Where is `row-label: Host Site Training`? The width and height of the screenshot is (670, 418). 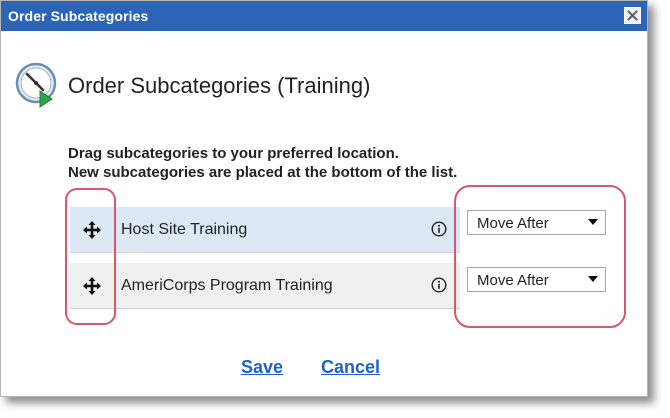 row-label: Host Site Training is located at coordinates (184, 229).